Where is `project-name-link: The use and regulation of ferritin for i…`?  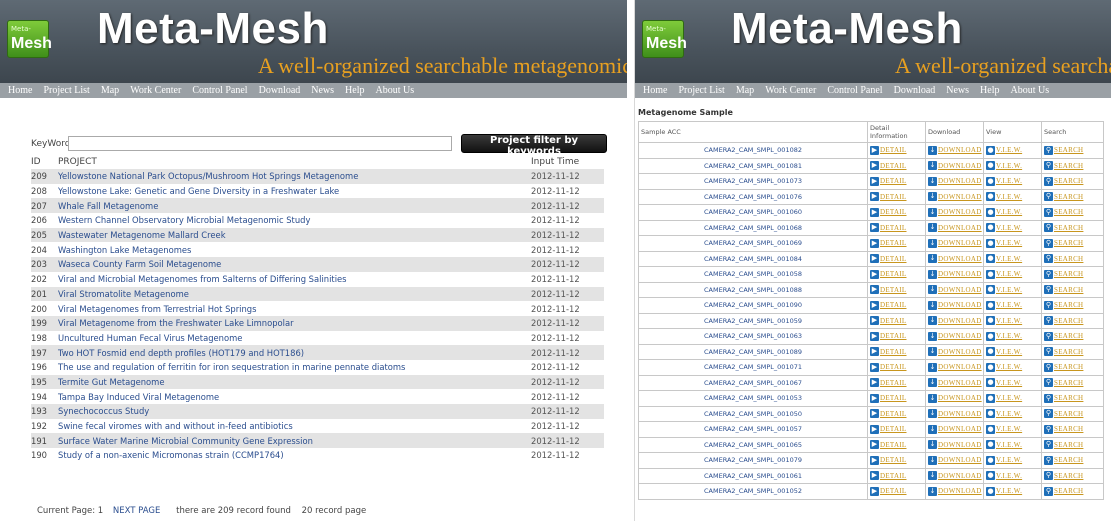 project-name-link: The use and regulation of ferritin for i… is located at coordinates (294, 367).